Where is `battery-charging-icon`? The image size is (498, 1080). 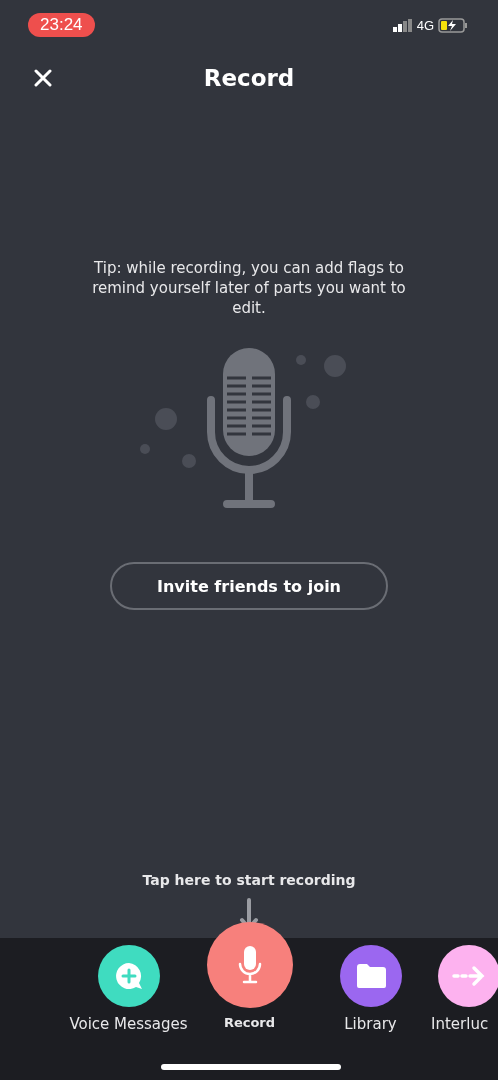
battery-charging-icon is located at coordinates (453, 25).